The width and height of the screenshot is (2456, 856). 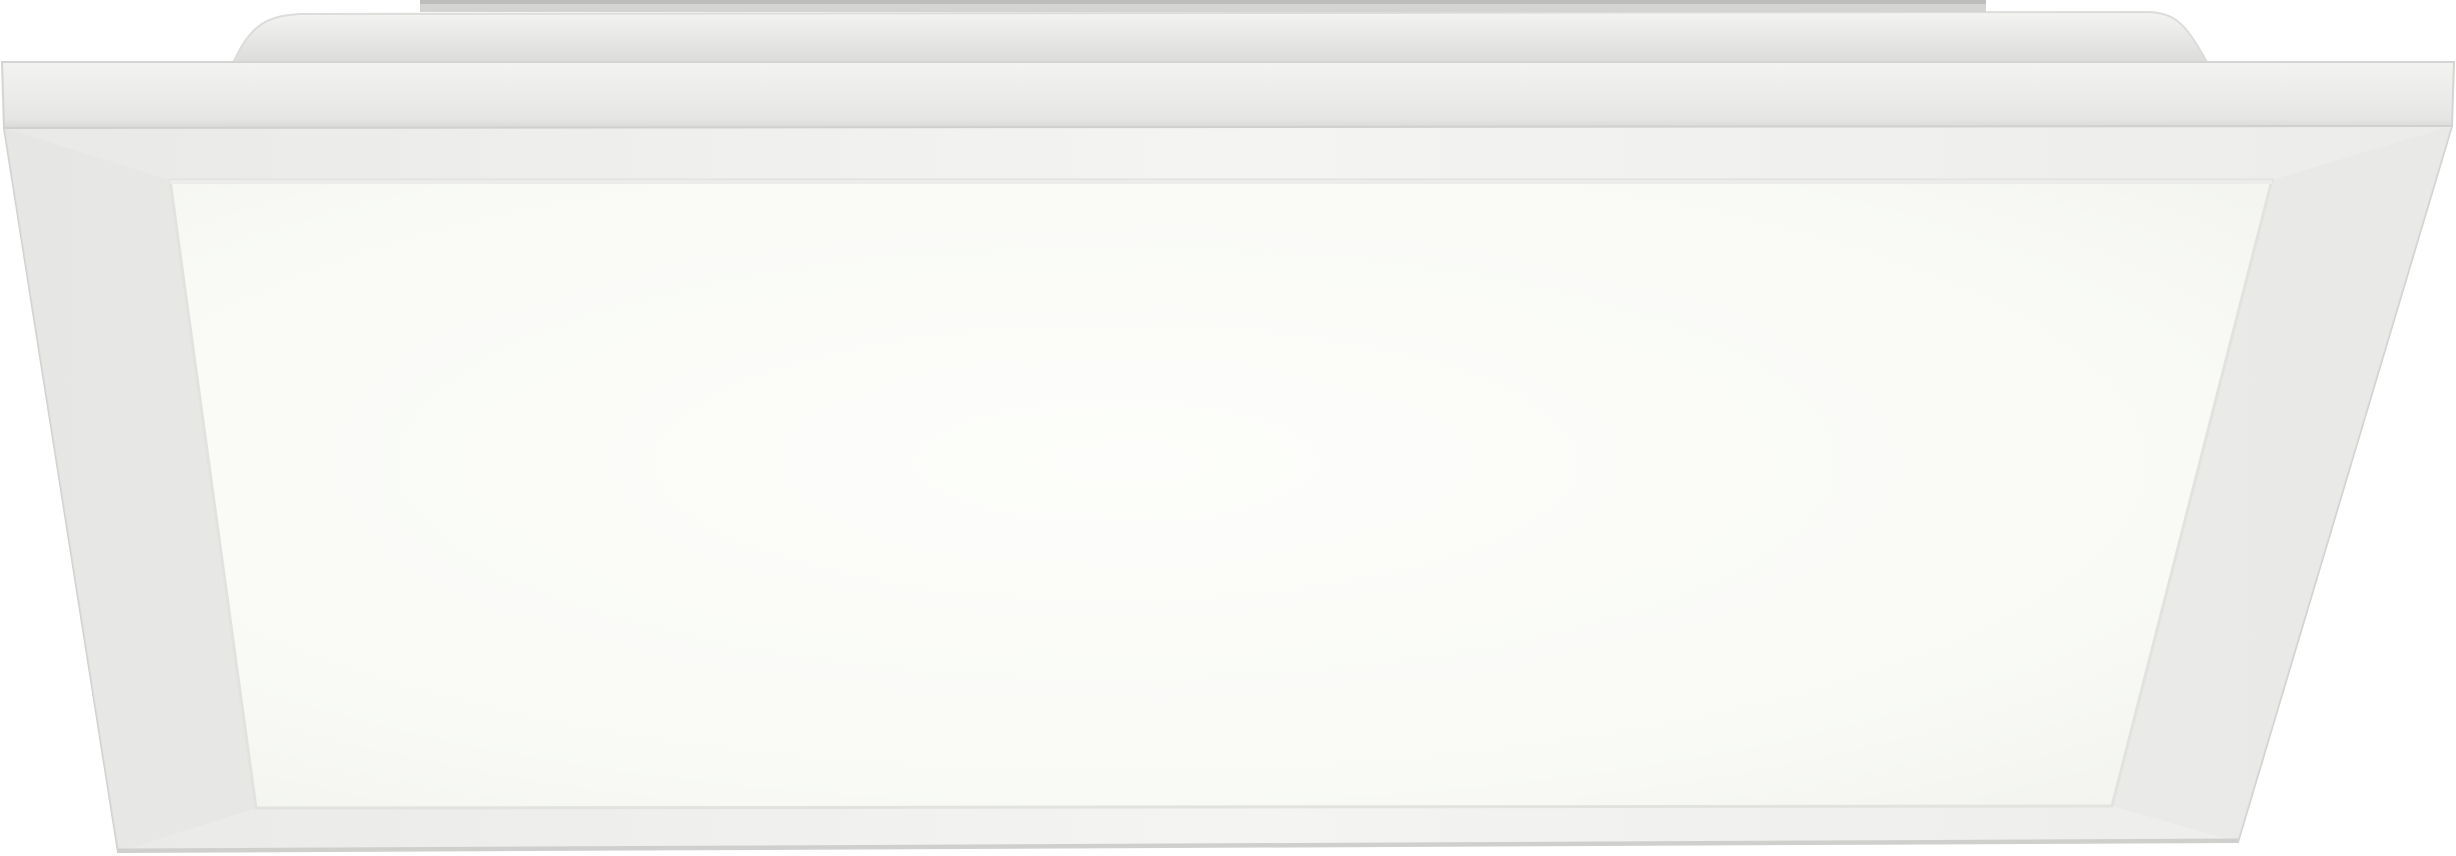 I want to click on panel-top-edge, so click(x=1228, y=95).